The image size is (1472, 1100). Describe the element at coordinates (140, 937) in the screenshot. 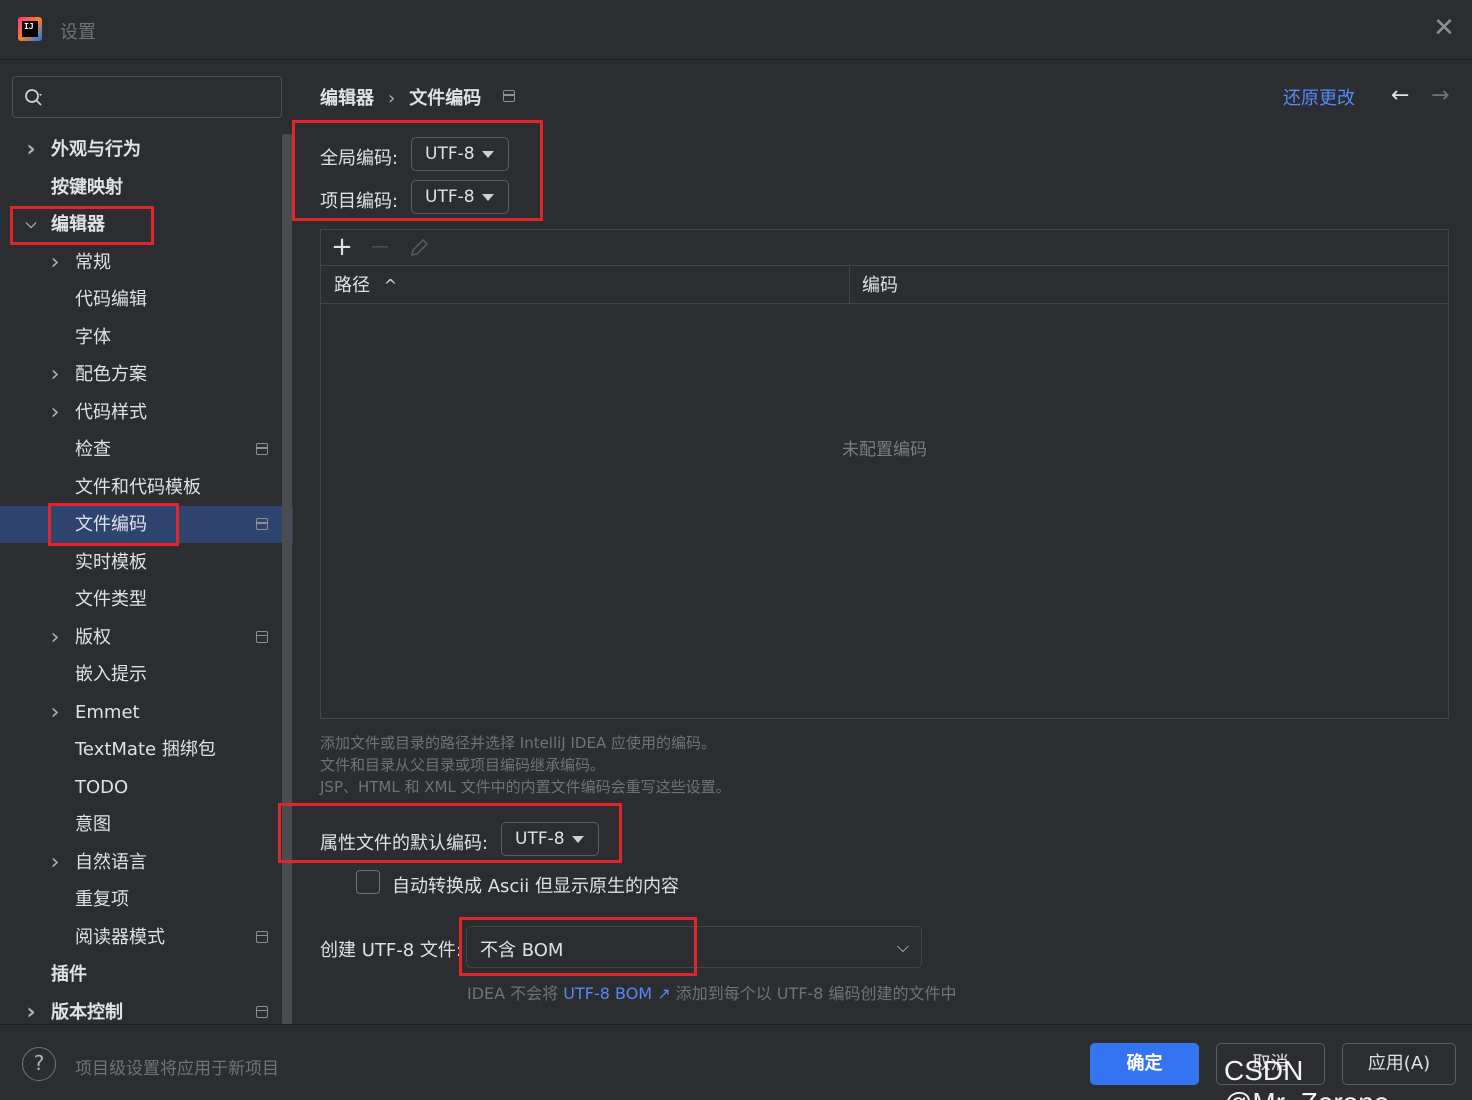

I see `sidebar-item: 阅读器模式` at that location.